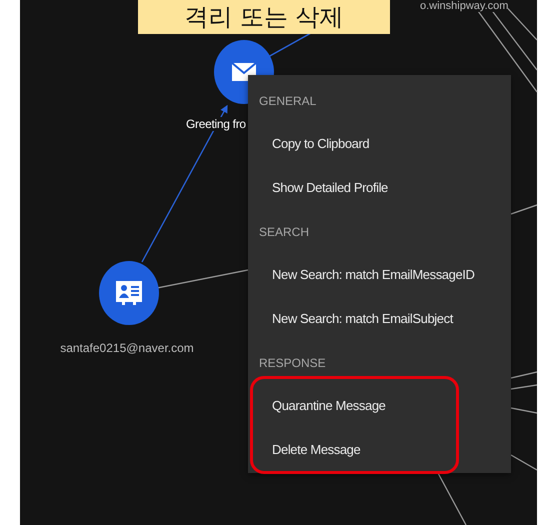  Describe the element at coordinates (382, 274) in the screenshot. I see `menu-item: New Search: match EmailMessageID` at that location.